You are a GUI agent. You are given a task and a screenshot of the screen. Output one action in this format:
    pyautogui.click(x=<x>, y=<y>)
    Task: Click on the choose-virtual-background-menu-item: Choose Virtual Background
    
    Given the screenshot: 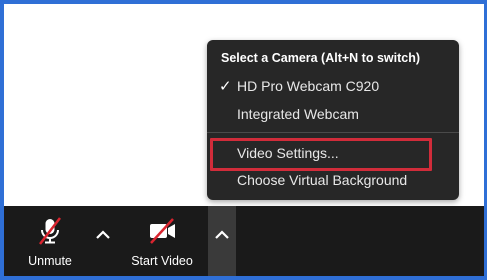 What is the action you would take?
    pyautogui.click(x=333, y=181)
    